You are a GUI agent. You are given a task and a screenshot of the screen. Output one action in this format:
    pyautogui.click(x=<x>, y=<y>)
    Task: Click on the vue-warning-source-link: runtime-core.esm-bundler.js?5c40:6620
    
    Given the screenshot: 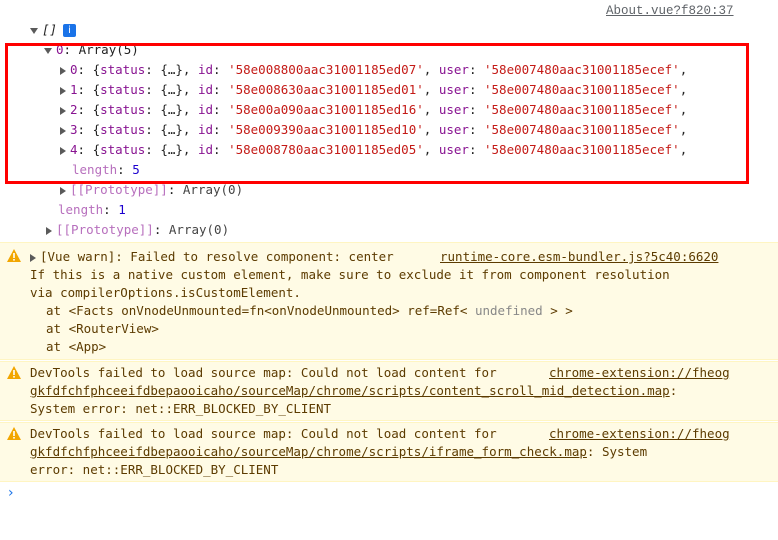 What is the action you would take?
    pyautogui.click(x=579, y=257)
    